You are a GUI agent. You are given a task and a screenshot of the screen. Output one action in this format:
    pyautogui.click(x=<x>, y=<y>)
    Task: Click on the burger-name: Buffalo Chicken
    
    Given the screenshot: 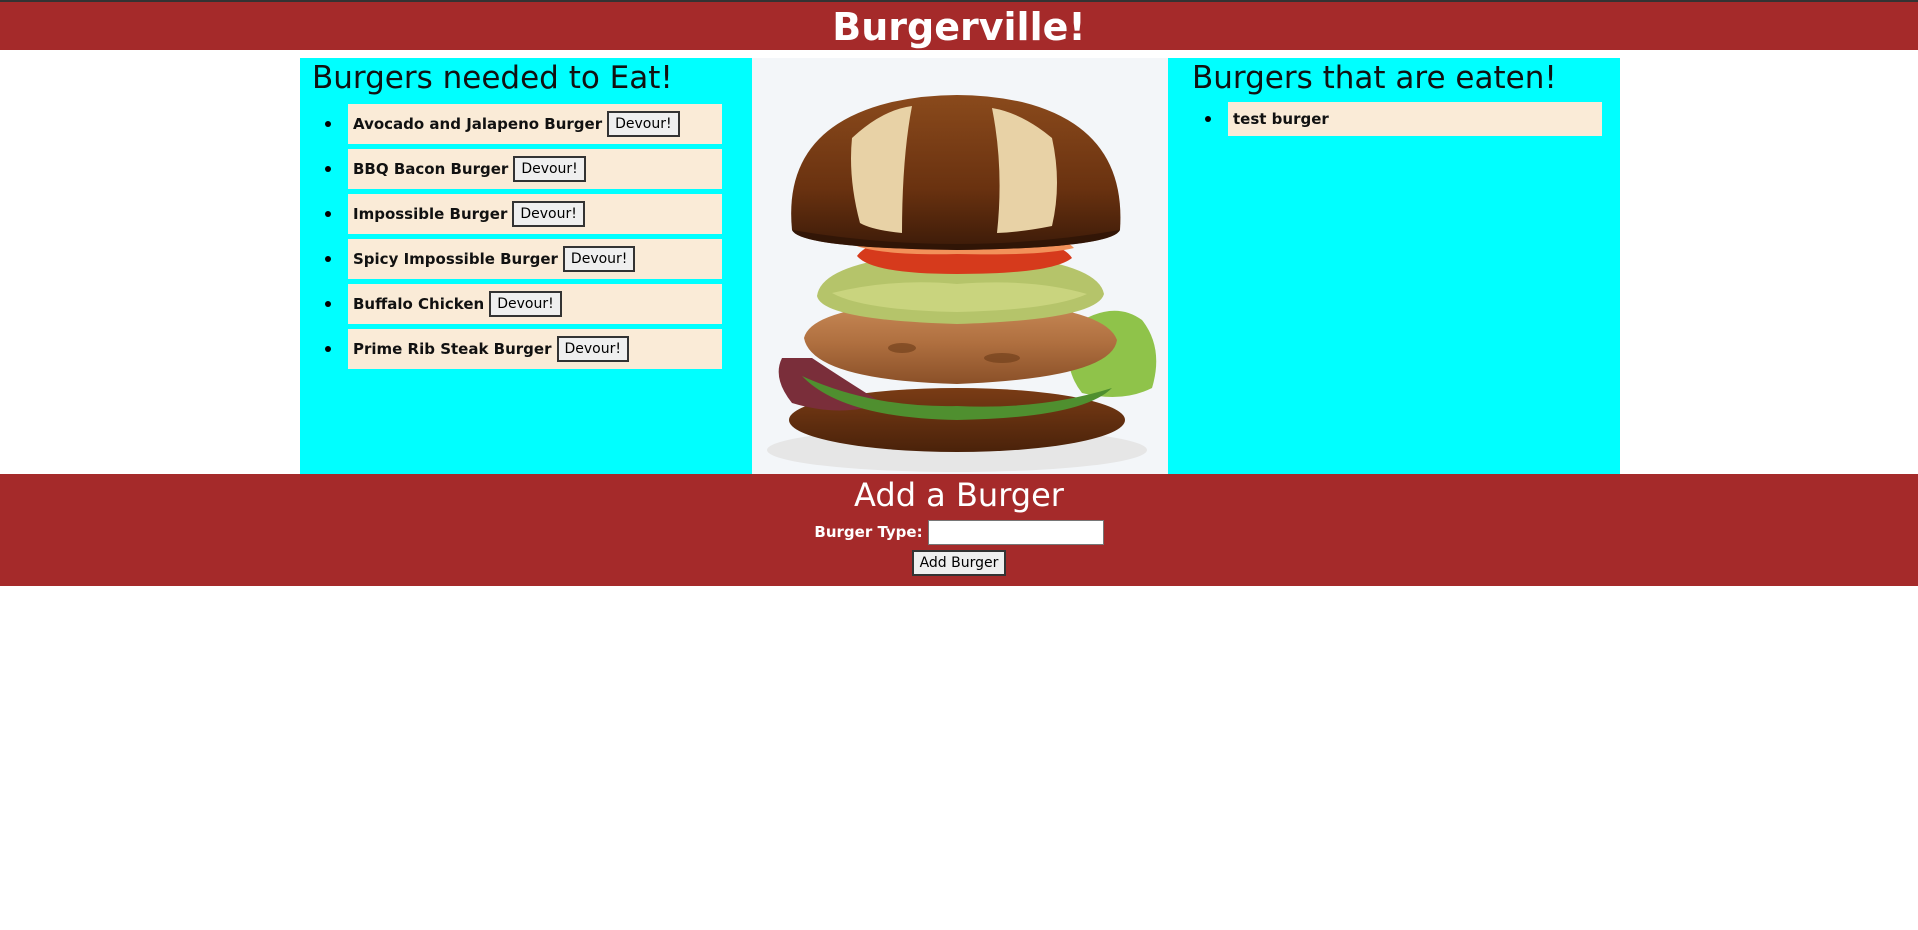 What is the action you would take?
    pyautogui.click(x=419, y=304)
    